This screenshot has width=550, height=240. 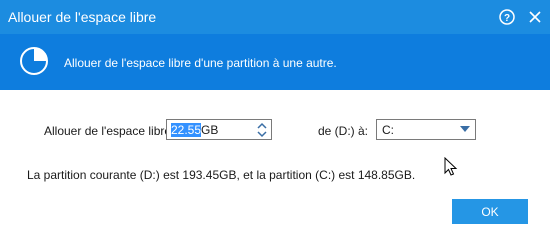 What do you see at coordinates (109, 131) in the screenshot?
I see `allocate-space-label: Allouer de l'espace libre:` at bounding box center [109, 131].